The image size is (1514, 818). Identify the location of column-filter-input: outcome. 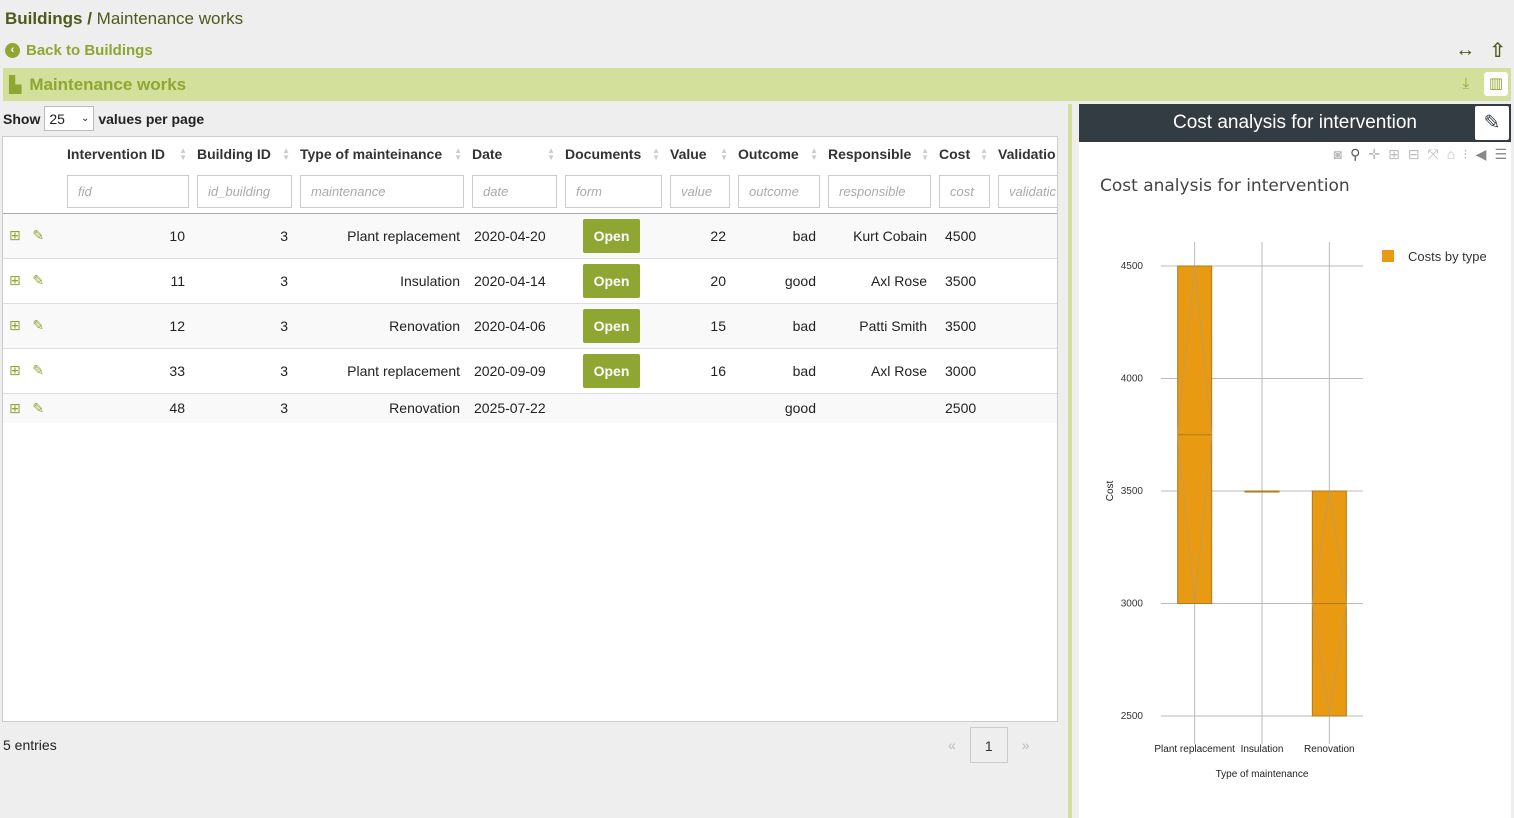
(779, 191).